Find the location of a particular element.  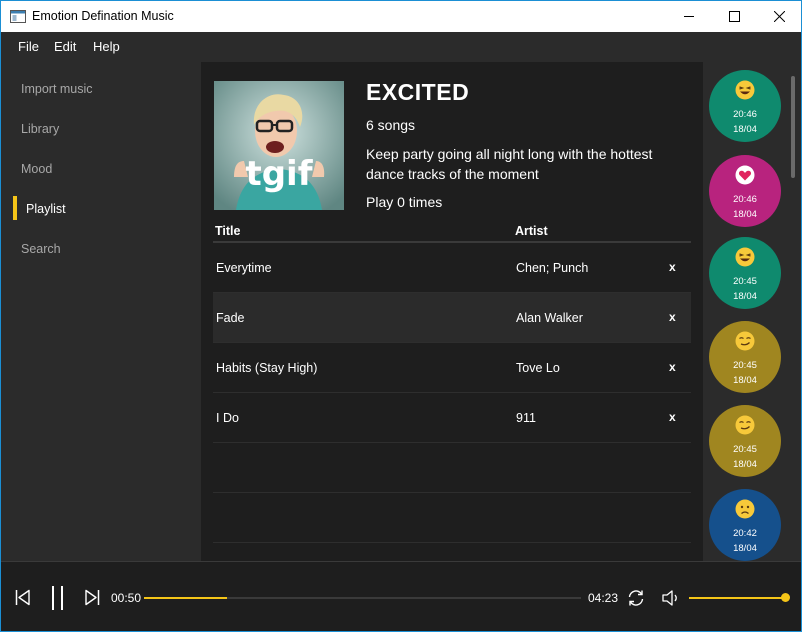

nav-import-music: Import music is located at coordinates (57, 89).